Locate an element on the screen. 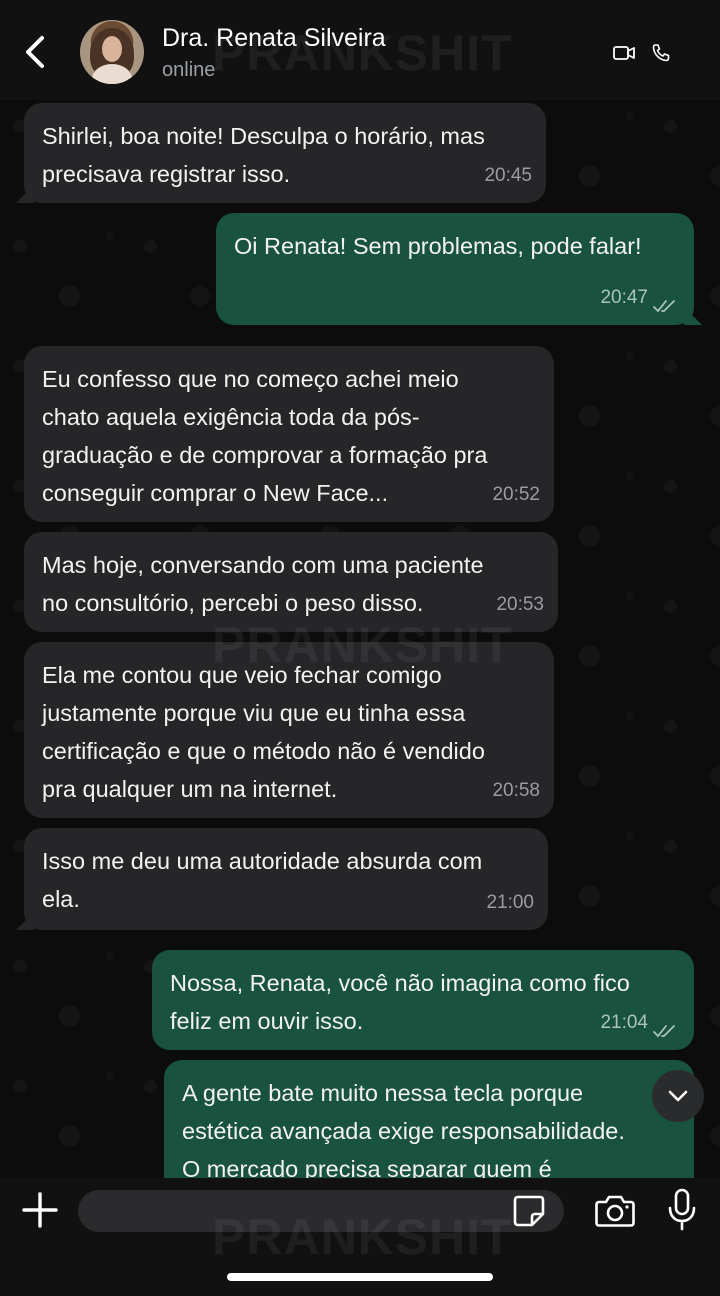 This screenshot has height=1296, width=720. message-time: 20:45 is located at coordinates (508, 175).